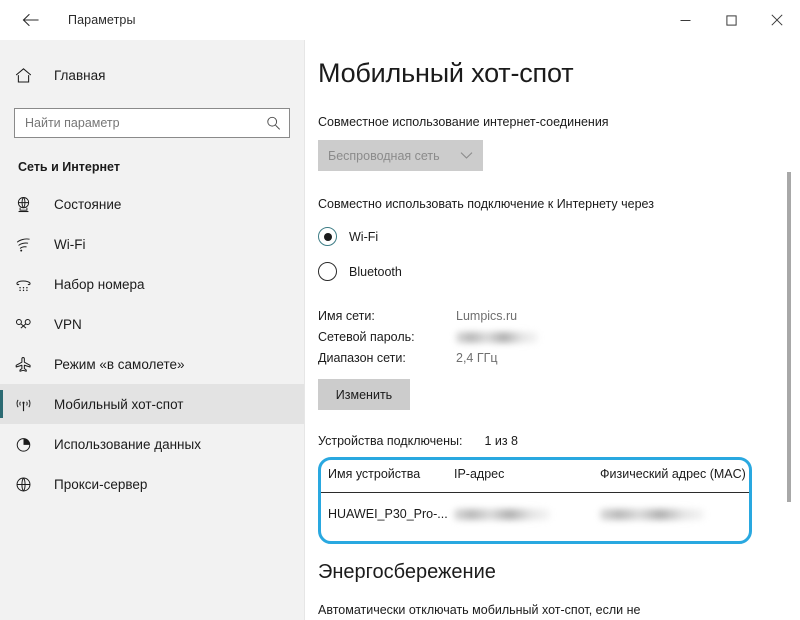  I want to click on pie-chart-icon, so click(31, 444).